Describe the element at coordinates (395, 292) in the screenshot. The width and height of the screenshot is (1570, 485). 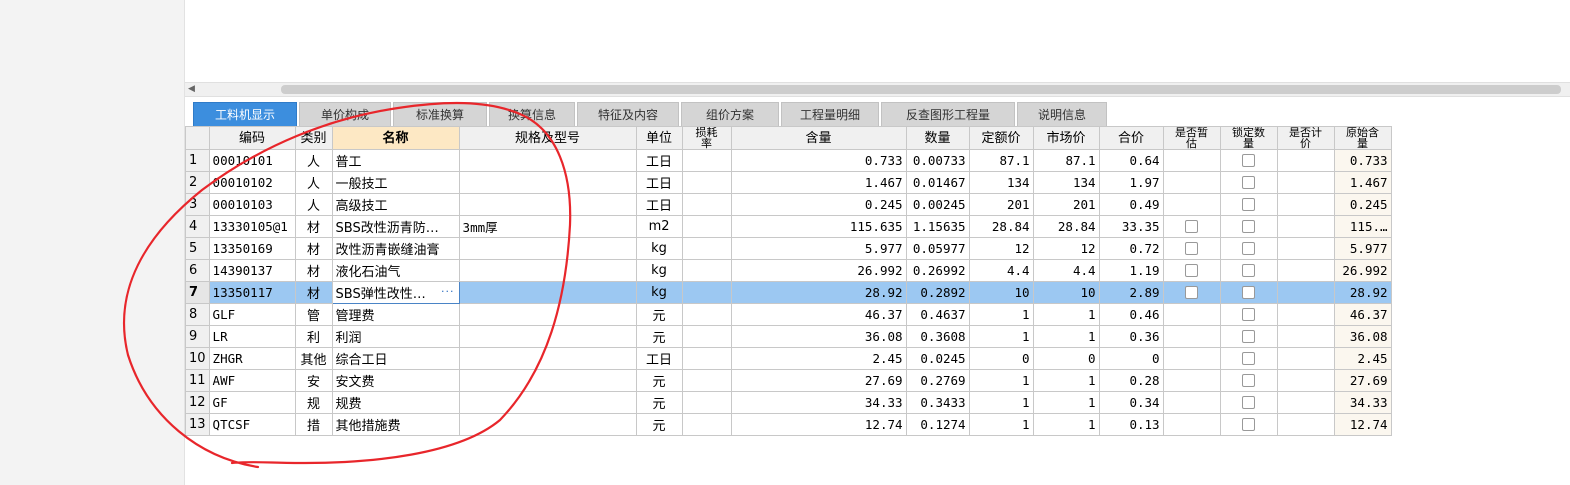
I see `cell-name: SBS弹性改性… ···` at that location.